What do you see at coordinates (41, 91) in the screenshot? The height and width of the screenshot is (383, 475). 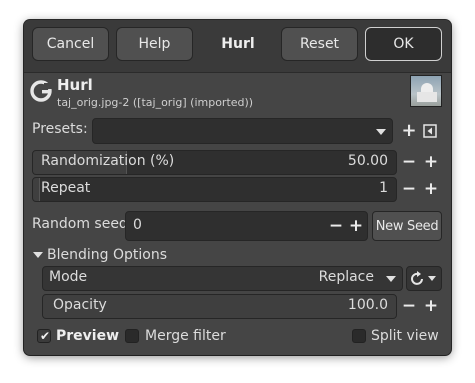 I see `gimp-logo-icon` at bounding box center [41, 91].